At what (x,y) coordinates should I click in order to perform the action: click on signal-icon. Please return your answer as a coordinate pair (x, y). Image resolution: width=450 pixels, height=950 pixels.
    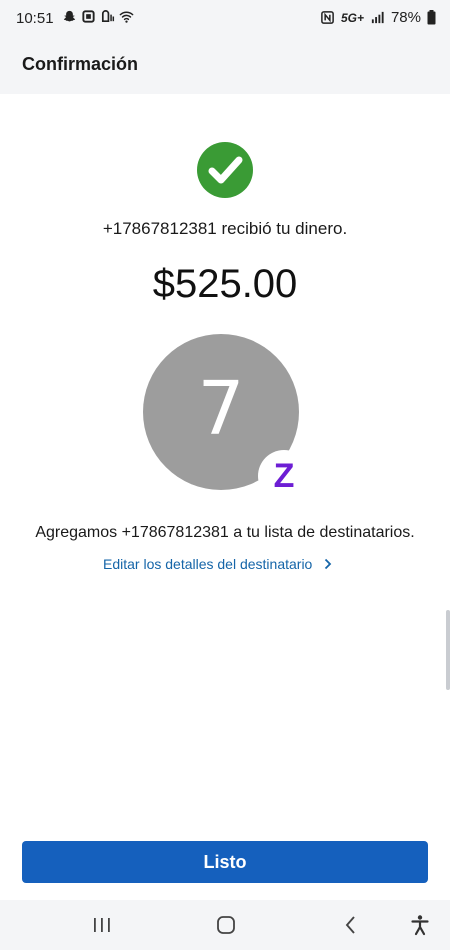
    Looking at the image, I should click on (377, 17).